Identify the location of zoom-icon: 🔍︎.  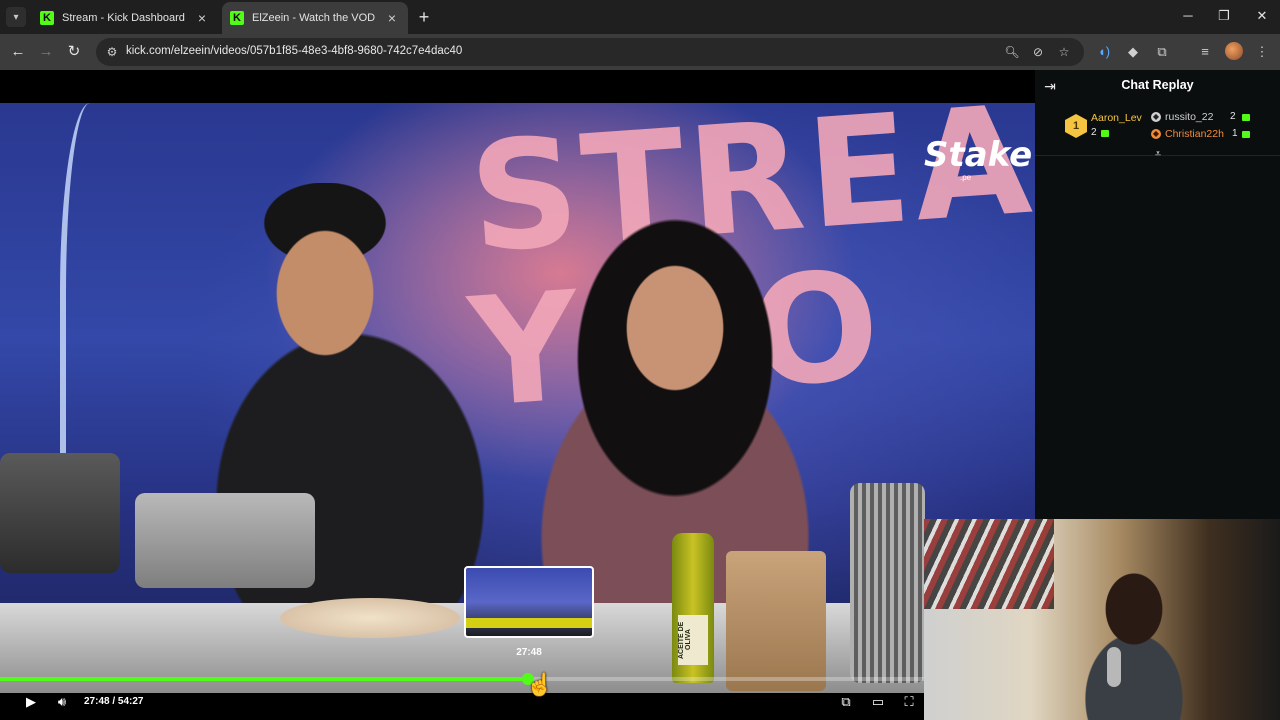
(1012, 52).